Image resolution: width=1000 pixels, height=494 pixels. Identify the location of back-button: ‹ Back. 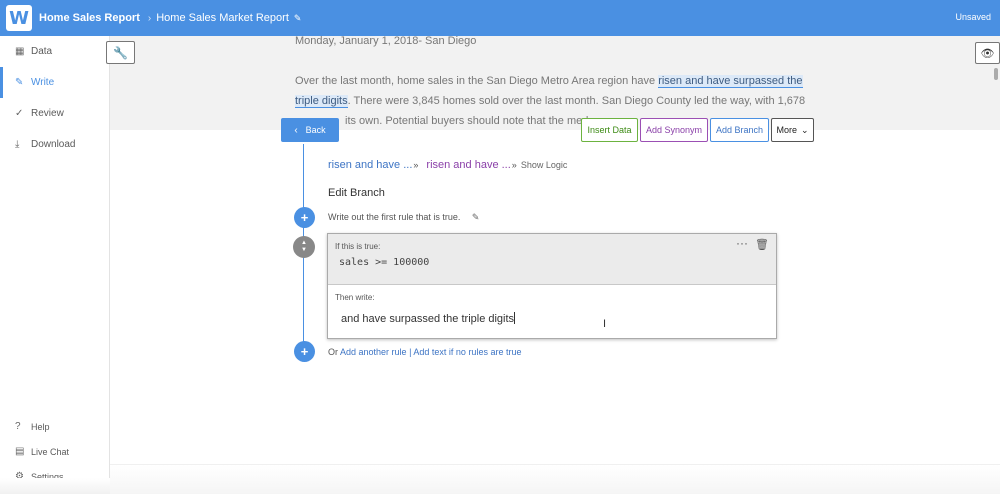
(310, 130).